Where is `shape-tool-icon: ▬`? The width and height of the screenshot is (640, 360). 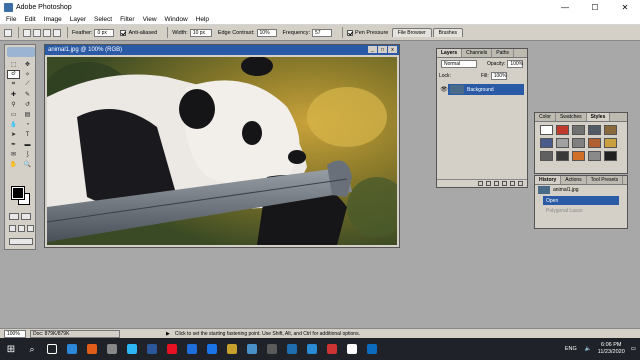
shape-tool-icon: ▬ is located at coordinates (27, 144).